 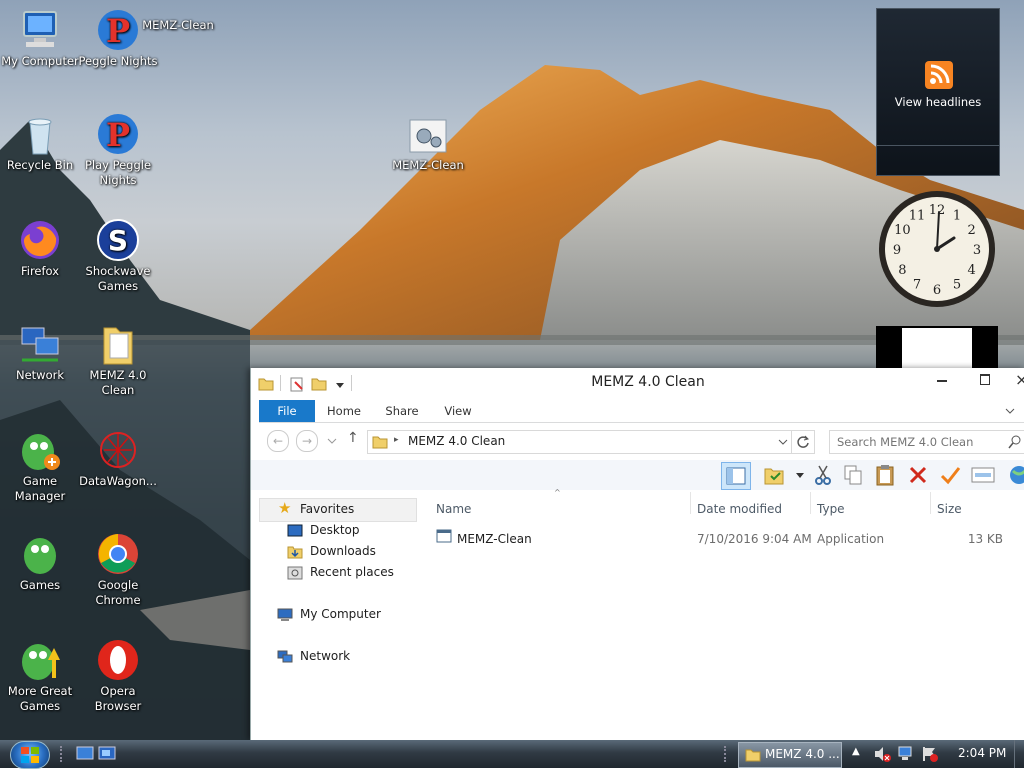 What do you see at coordinates (118, 570) in the screenshot?
I see `desktop-icon-google-chrome: Google Chrome` at bounding box center [118, 570].